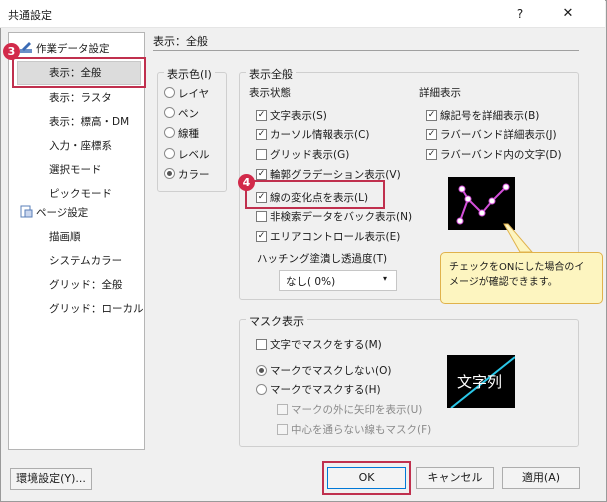  What do you see at coordinates (26, 47) in the screenshot?
I see `pencil-icon` at bounding box center [26, 47].